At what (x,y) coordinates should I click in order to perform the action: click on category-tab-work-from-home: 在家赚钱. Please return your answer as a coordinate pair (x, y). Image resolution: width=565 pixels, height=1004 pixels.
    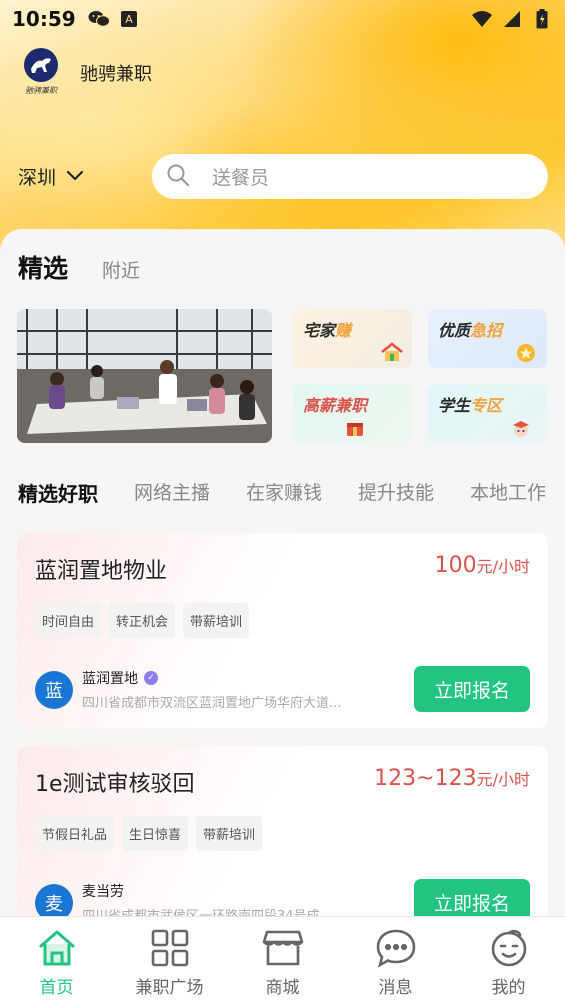
    Looking at the image, I should click on (284, 492).